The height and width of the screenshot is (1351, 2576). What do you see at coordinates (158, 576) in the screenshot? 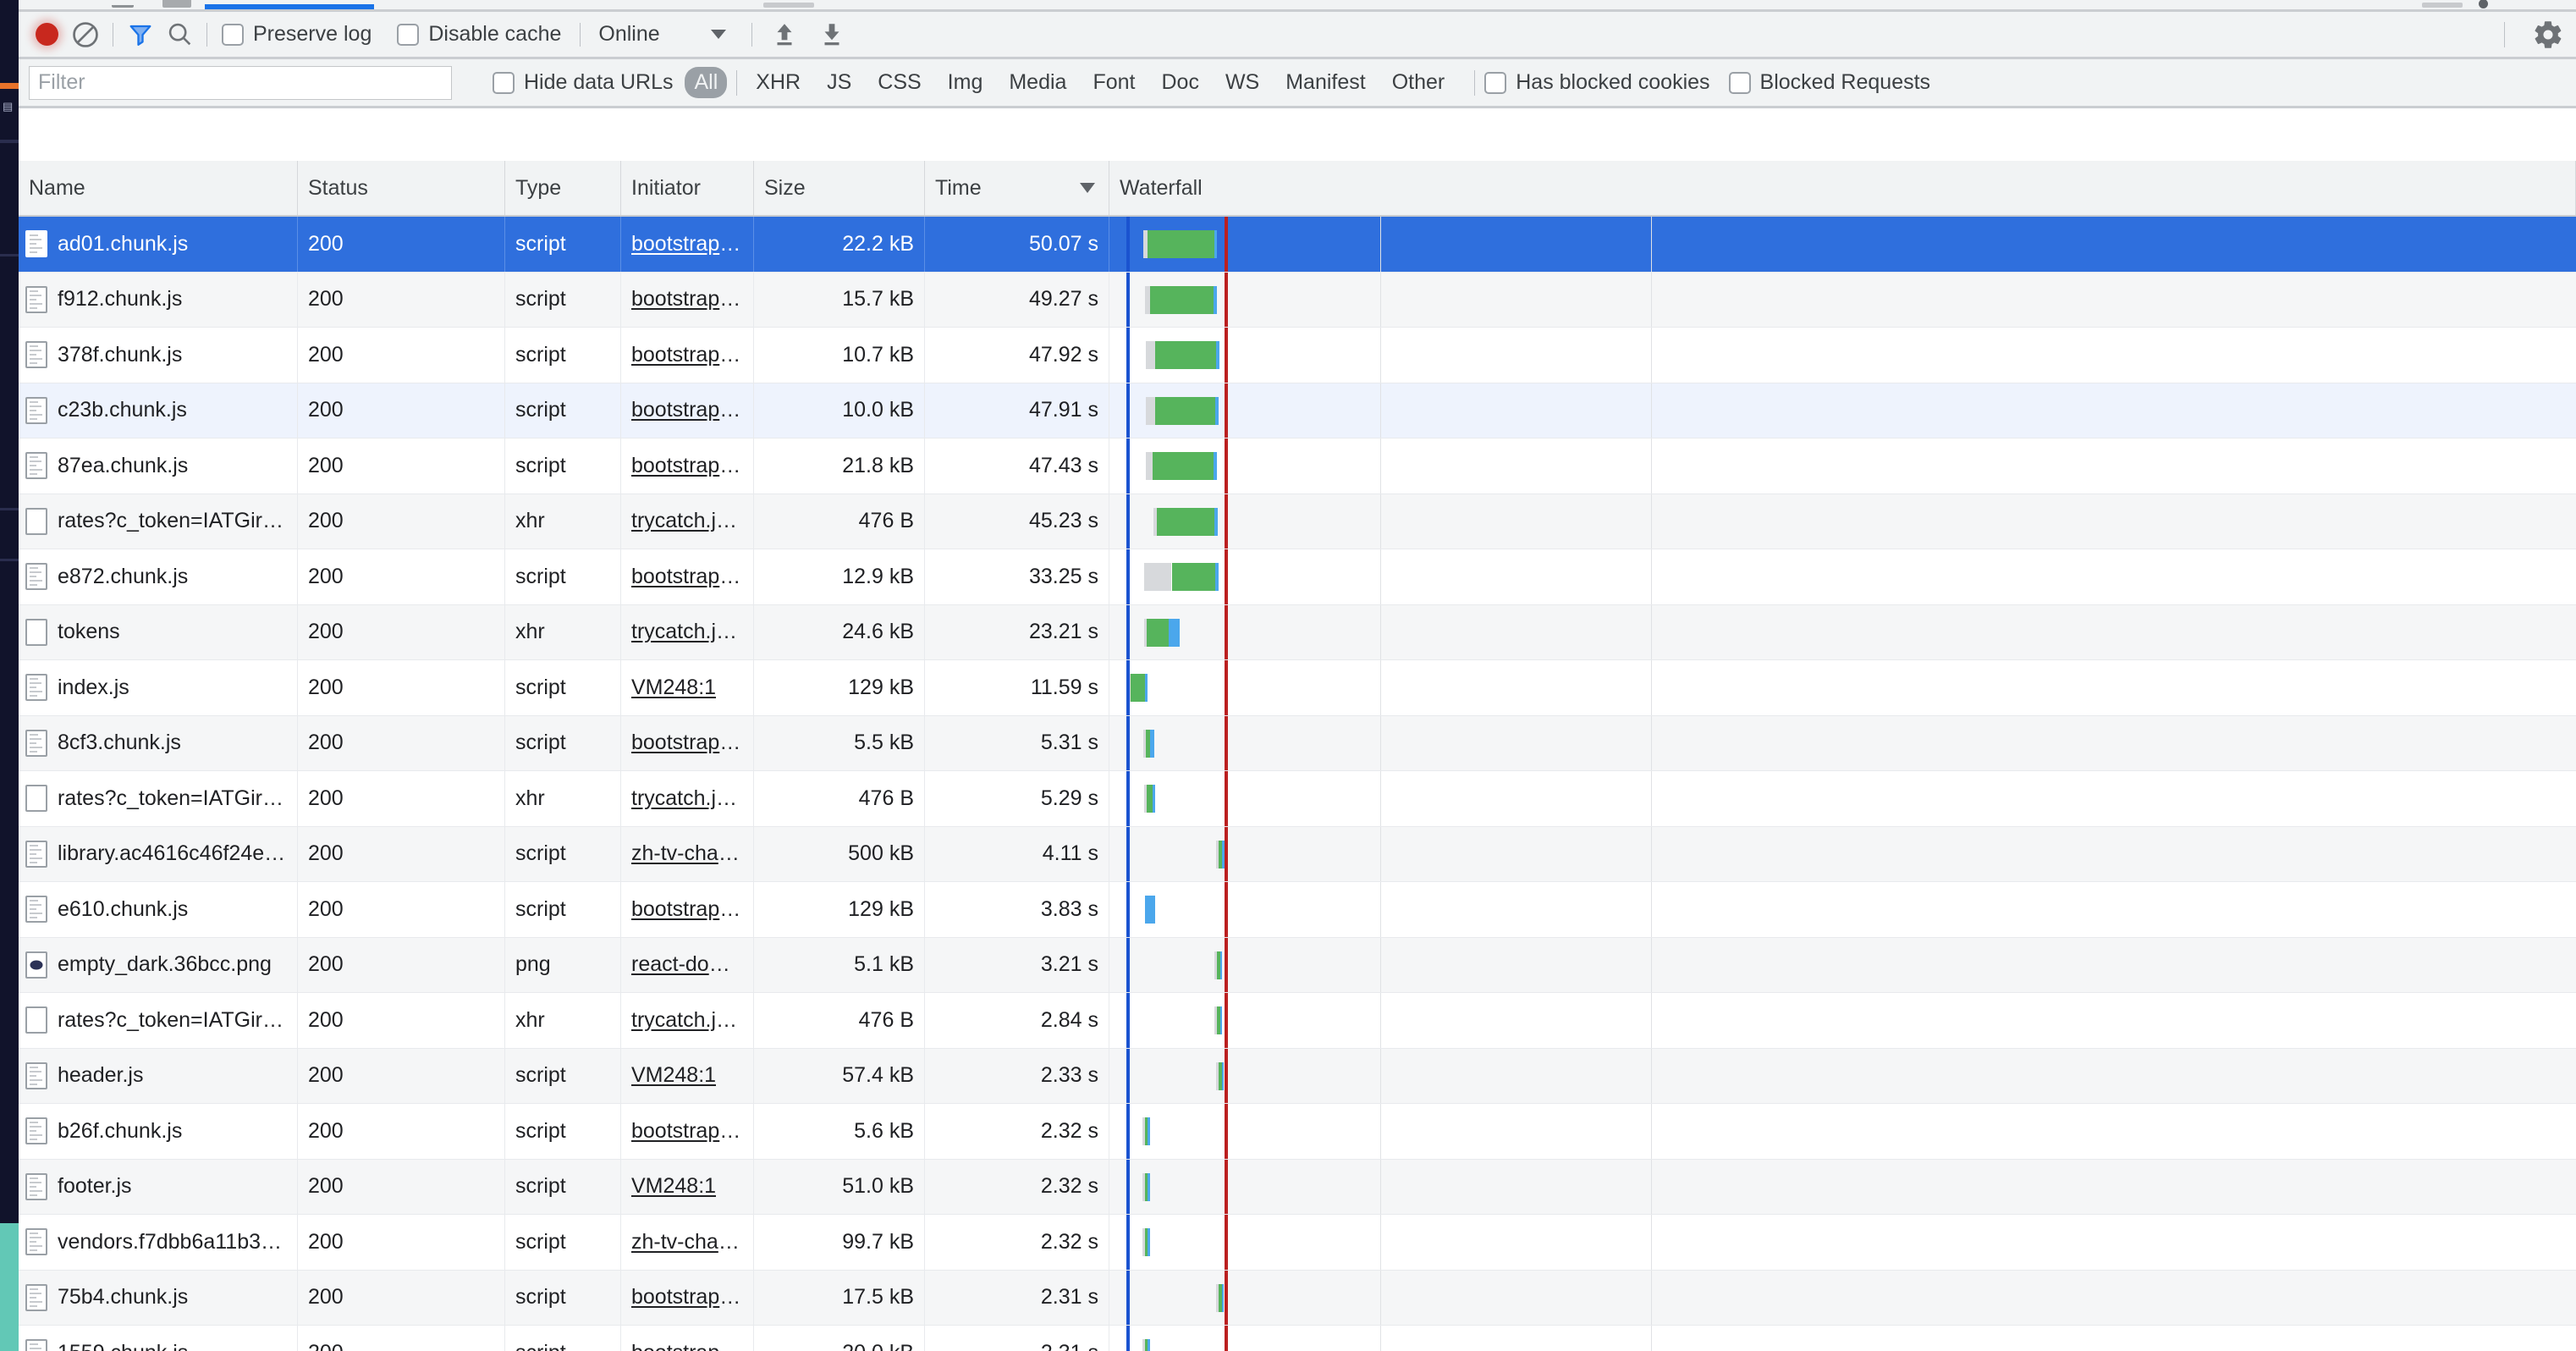
I see `cell-name: e872.chunk.js` at bounding box center [158, 576].